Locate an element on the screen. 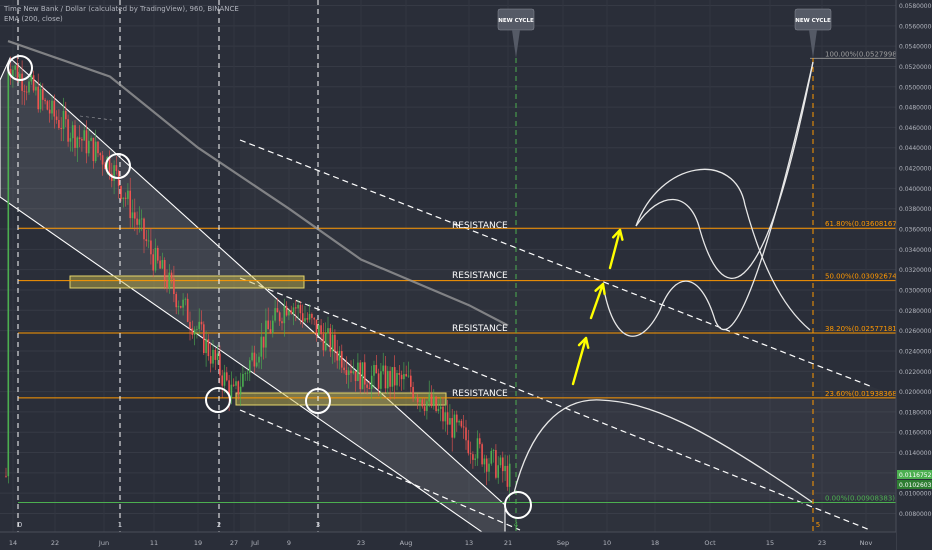  price-tick-label: 0.03600000 is located at coordinates (915, 230).